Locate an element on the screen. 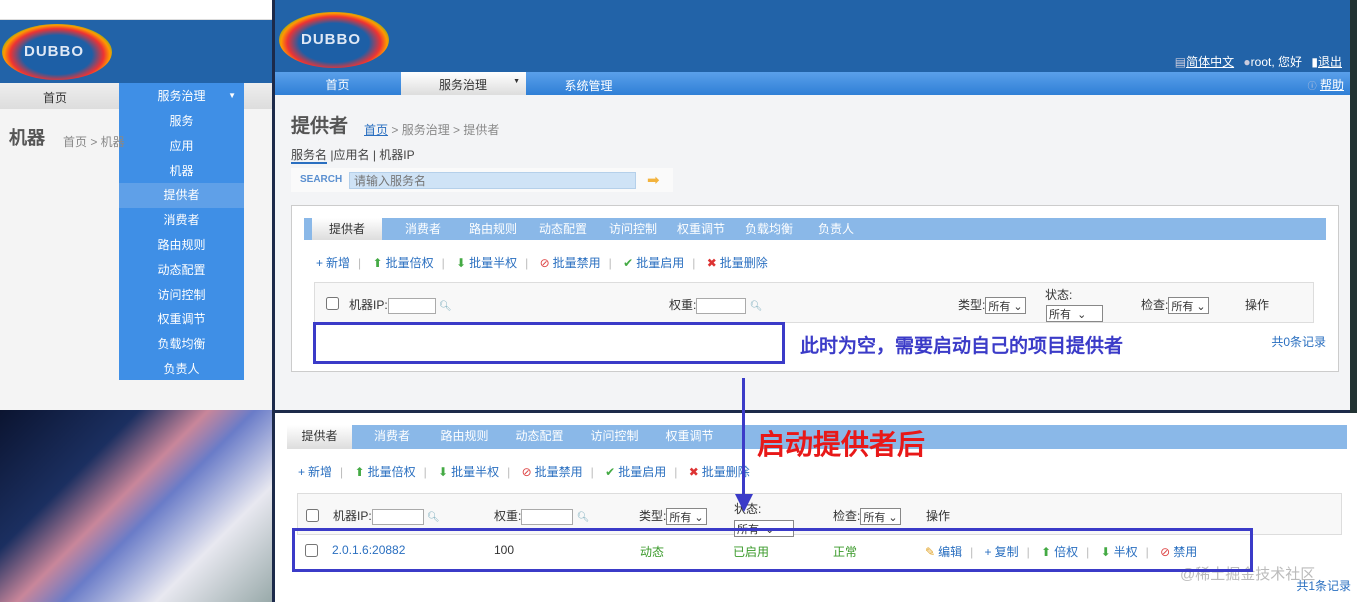 This screenshot has height=602, width=1357. logout-link: 退出 is located at coordinates (1330, 62).